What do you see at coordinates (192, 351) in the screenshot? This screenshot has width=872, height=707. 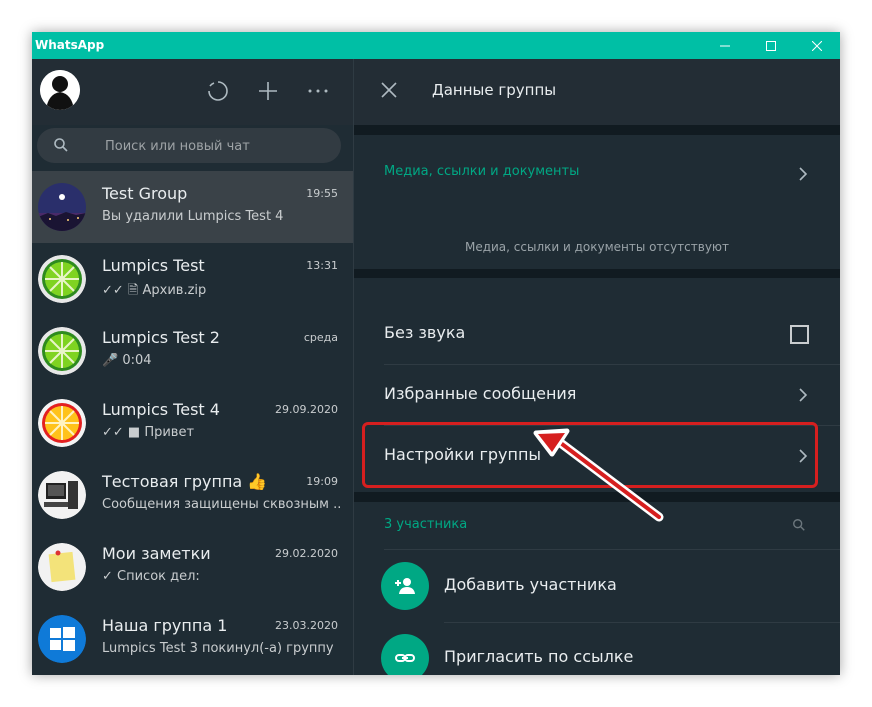 I see `chat-item-lumpics-test-2: Lumpics Test 2 среда 🎤 0:04` at bounding box center [192, 351].